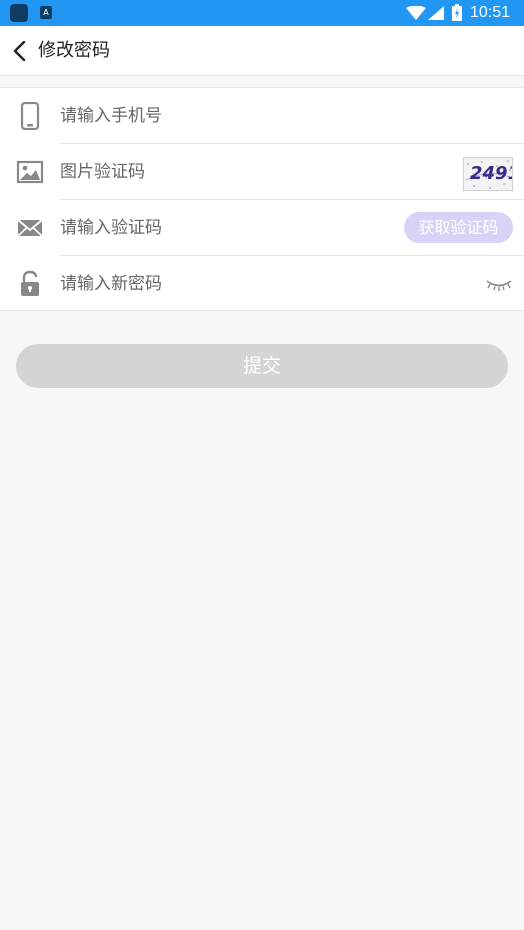 This screenshot has width=524, height=930. I want to click on lock-icon, so click(30, 283).